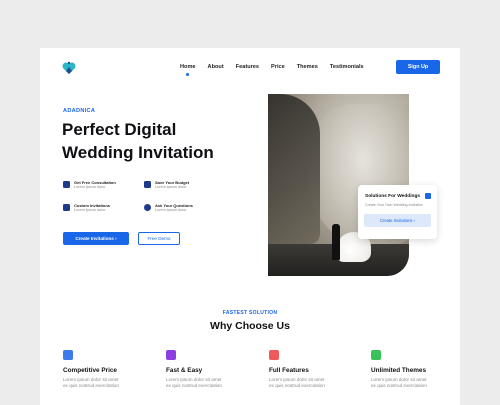  What do you see at coordinates (428, 196) in the screenshot?
I see `card-badge-icon` at bounding box center [428, 196].